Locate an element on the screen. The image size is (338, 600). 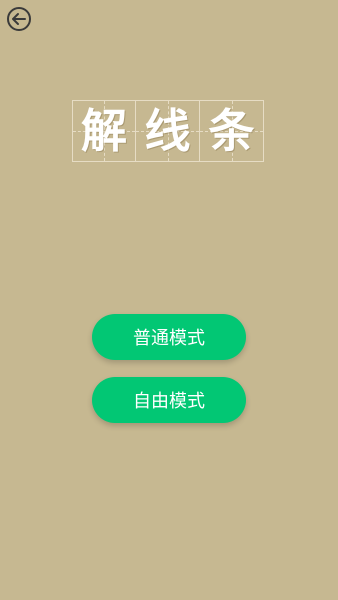
free-mode-label: 自由模式 is located at coordinates (169, 401).